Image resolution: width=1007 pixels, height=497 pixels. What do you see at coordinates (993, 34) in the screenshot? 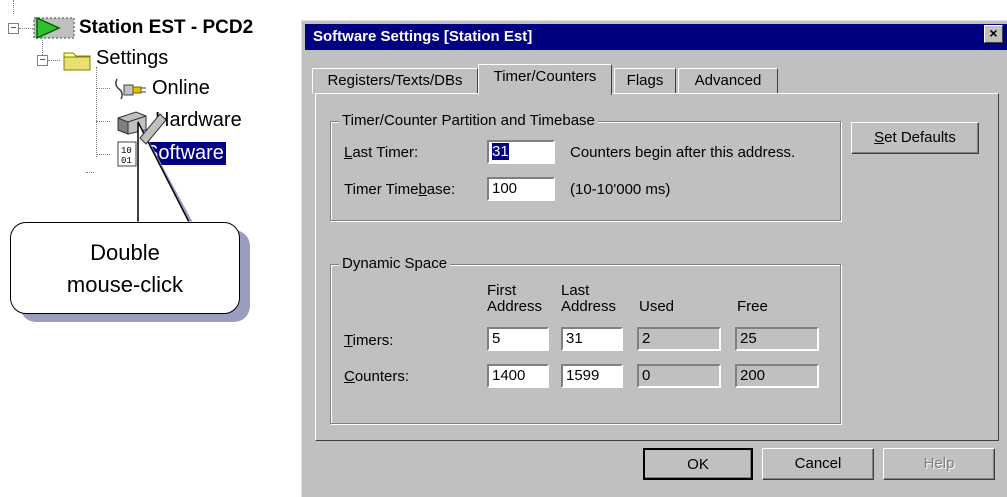
I see `close-button: ×` at bounding box center [993, 34].